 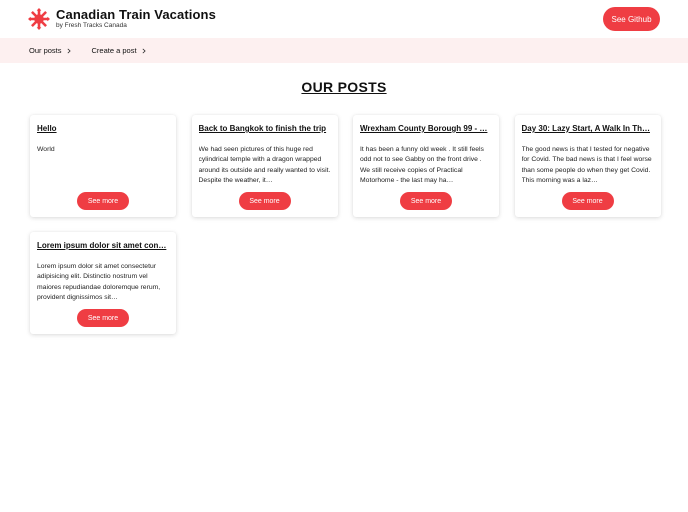 I want to click on nav-item-create-post: Create a post, so click(x=119, y=50).